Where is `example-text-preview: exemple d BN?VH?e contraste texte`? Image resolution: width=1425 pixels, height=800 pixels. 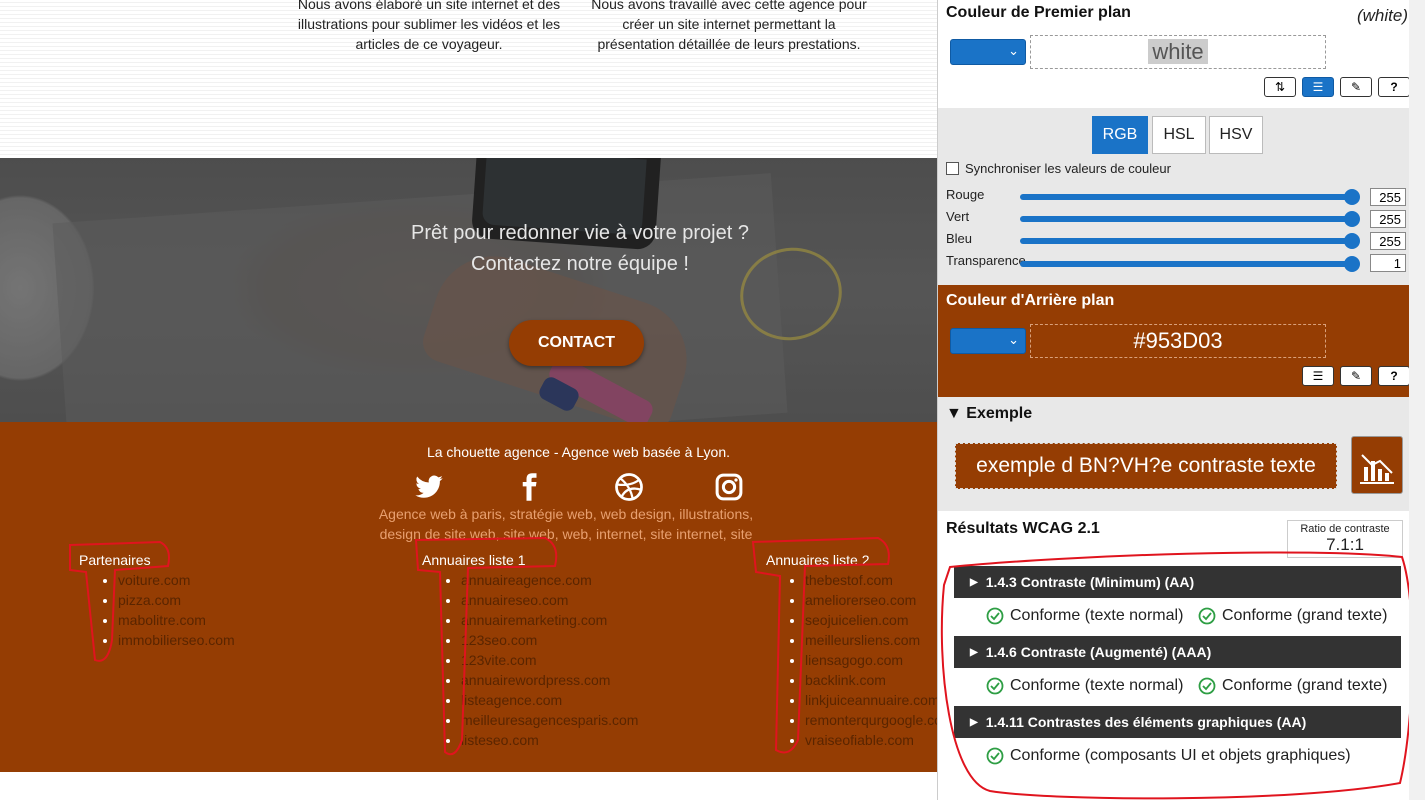
example-text-preview: exemple d BN?VH?e contraste texte is located at coordinates (1146, 466).